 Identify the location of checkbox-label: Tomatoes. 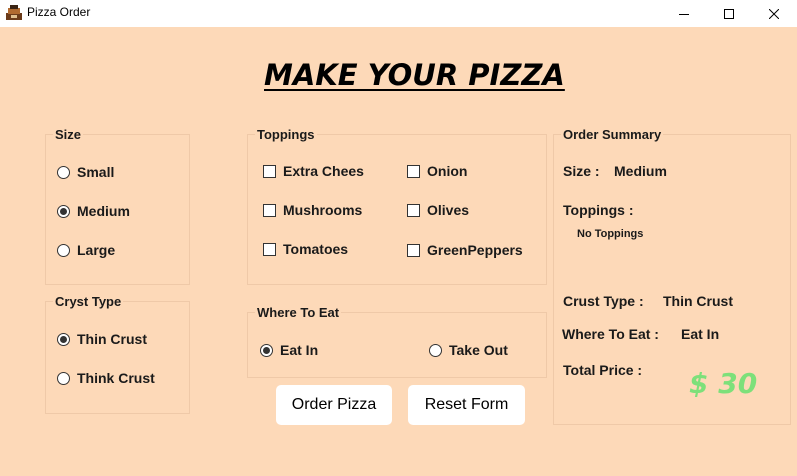
(316, 249).